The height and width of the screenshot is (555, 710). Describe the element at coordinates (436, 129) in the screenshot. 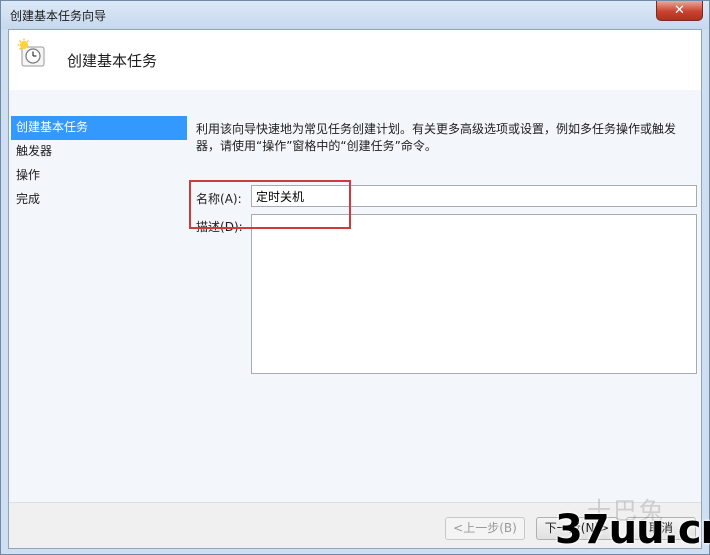

I see `description-line-1: 利用该向导快速地为常见任务创建计划。有关更多高级选项或设置，例如多任务操作或触发` at that location.